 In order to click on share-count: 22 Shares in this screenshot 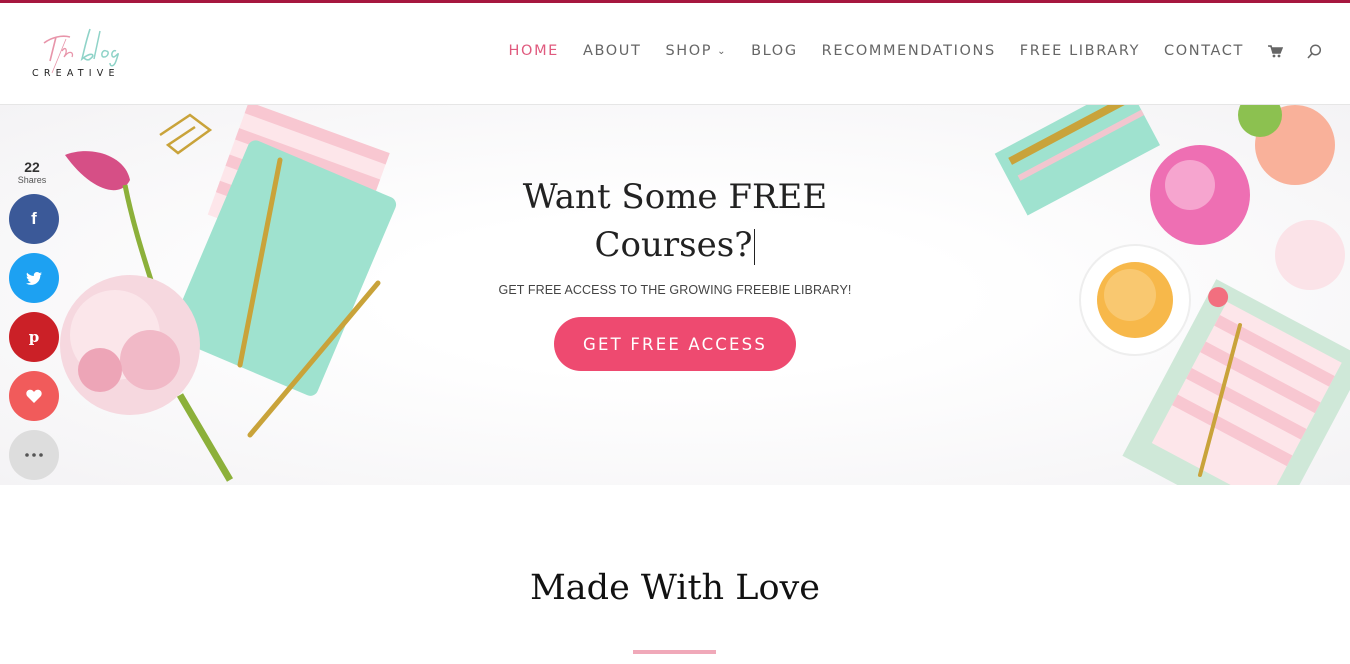, I will do `click(32, 172)`.